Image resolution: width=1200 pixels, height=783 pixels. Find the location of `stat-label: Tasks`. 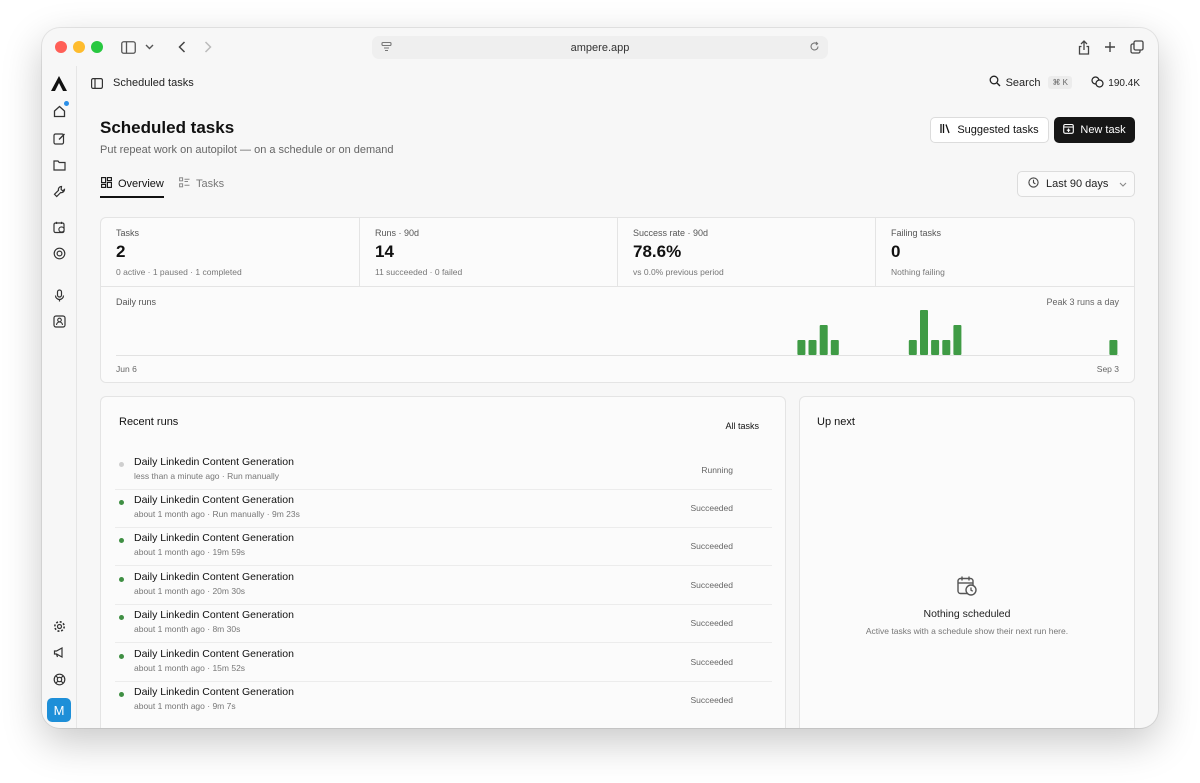

stat-label: Tasks is located at coordinates (128, 233).